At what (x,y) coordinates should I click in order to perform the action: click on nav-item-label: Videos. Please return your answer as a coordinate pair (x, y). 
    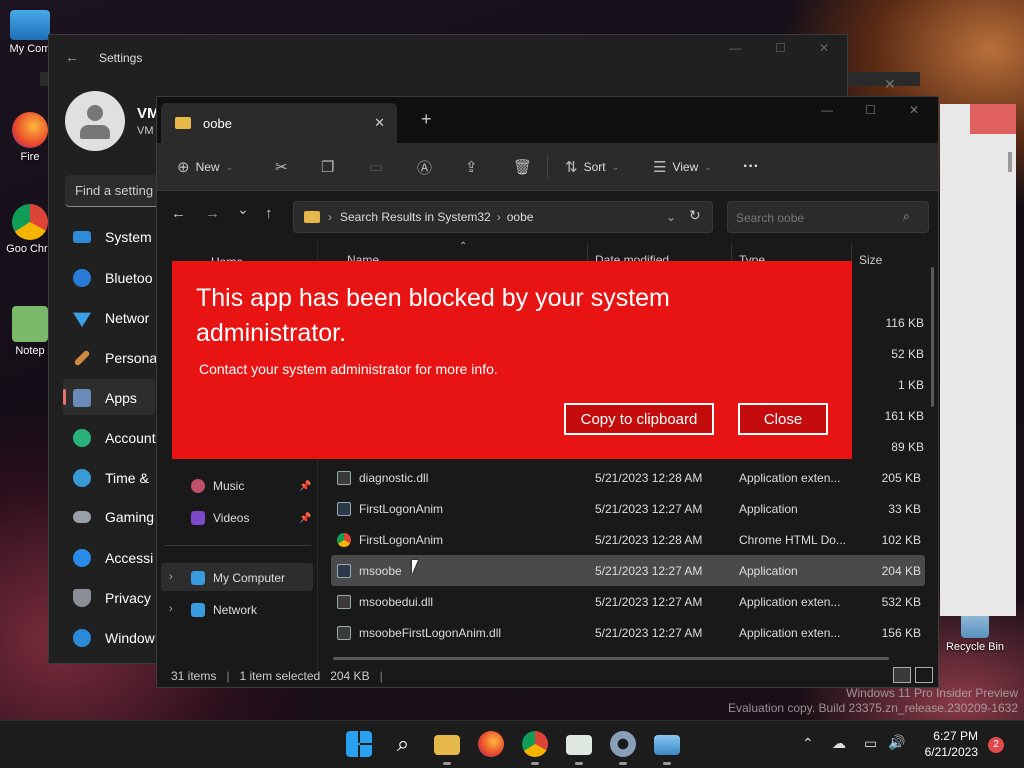
    Looking at the image, I should click on (231, 518).